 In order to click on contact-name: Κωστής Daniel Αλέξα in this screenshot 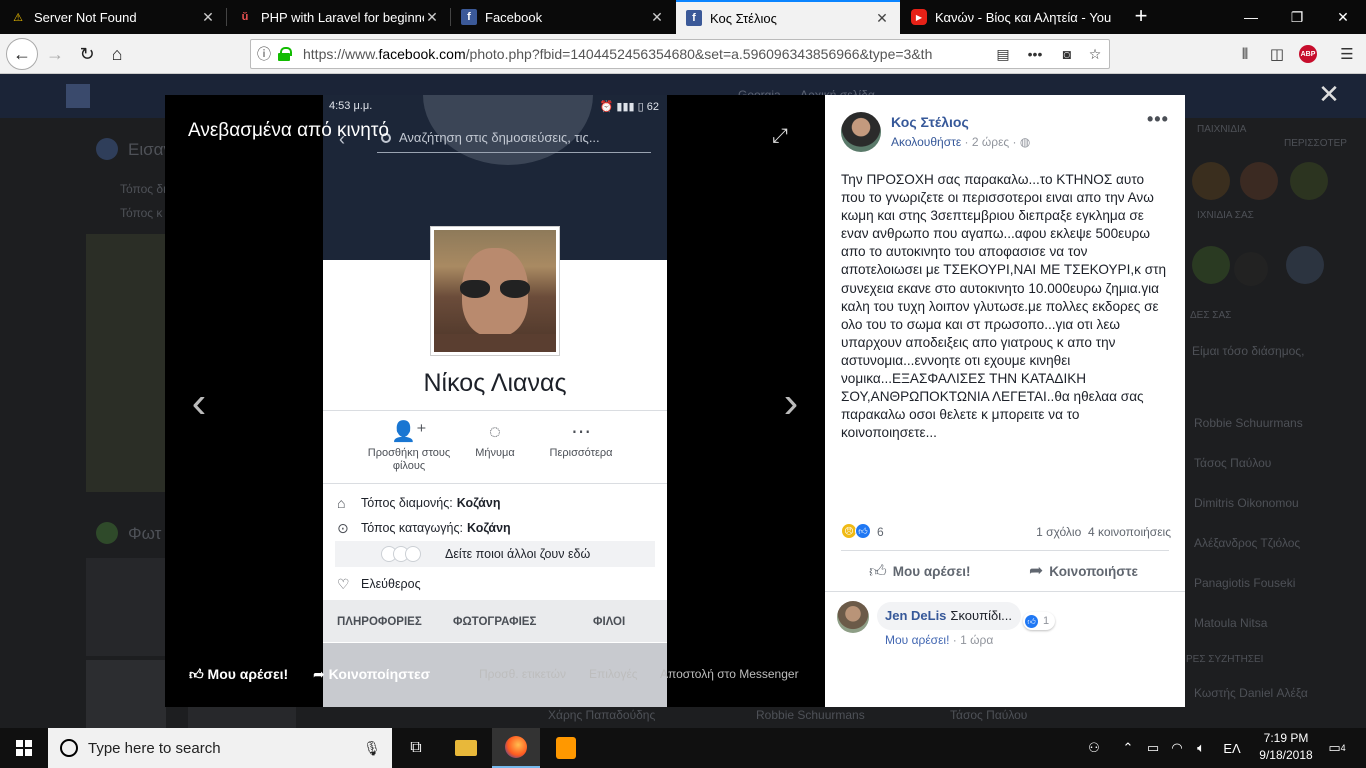, I will do `click(1251, 693)`.